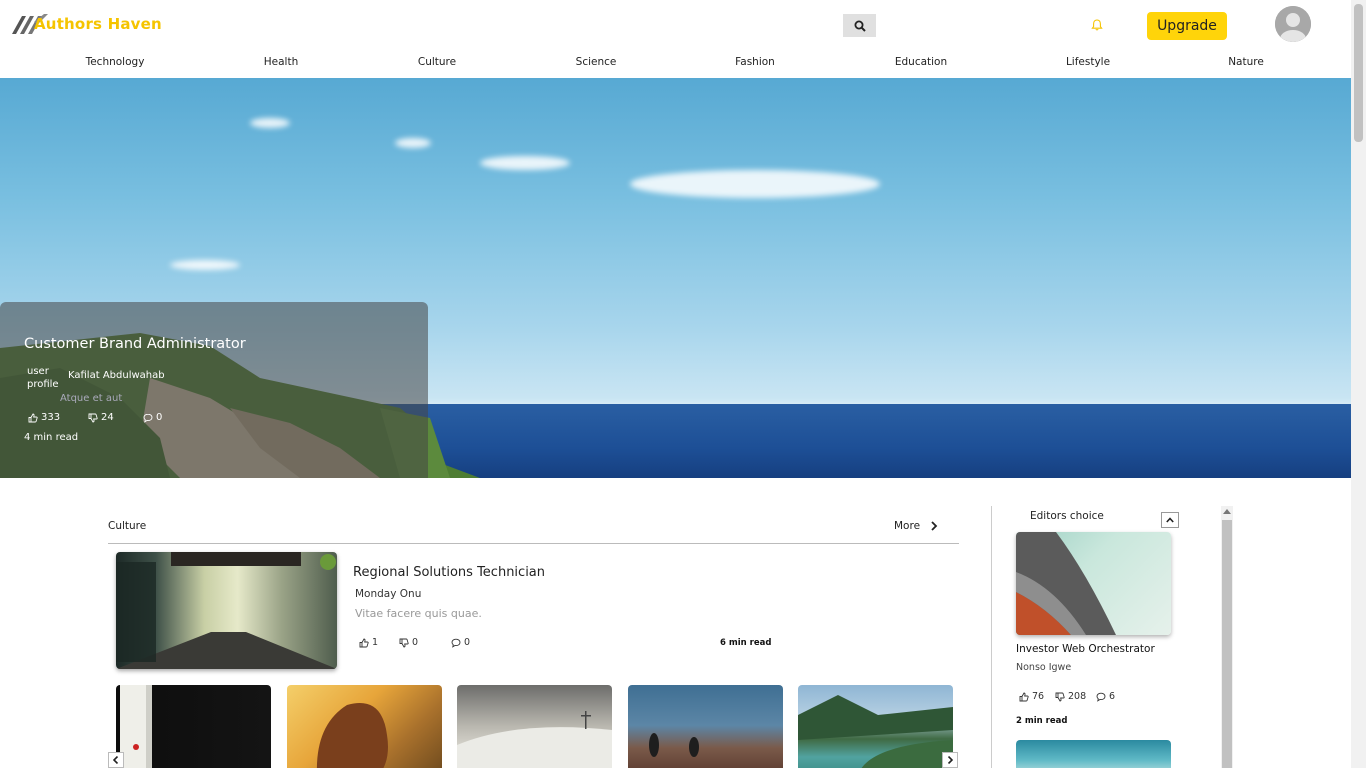 Image resolution: width=1366 pixels, height=768 pixels. Describe the element at coordinates (1093, 754) in the screenshot. I see `editors-choice-image-next` at that location.